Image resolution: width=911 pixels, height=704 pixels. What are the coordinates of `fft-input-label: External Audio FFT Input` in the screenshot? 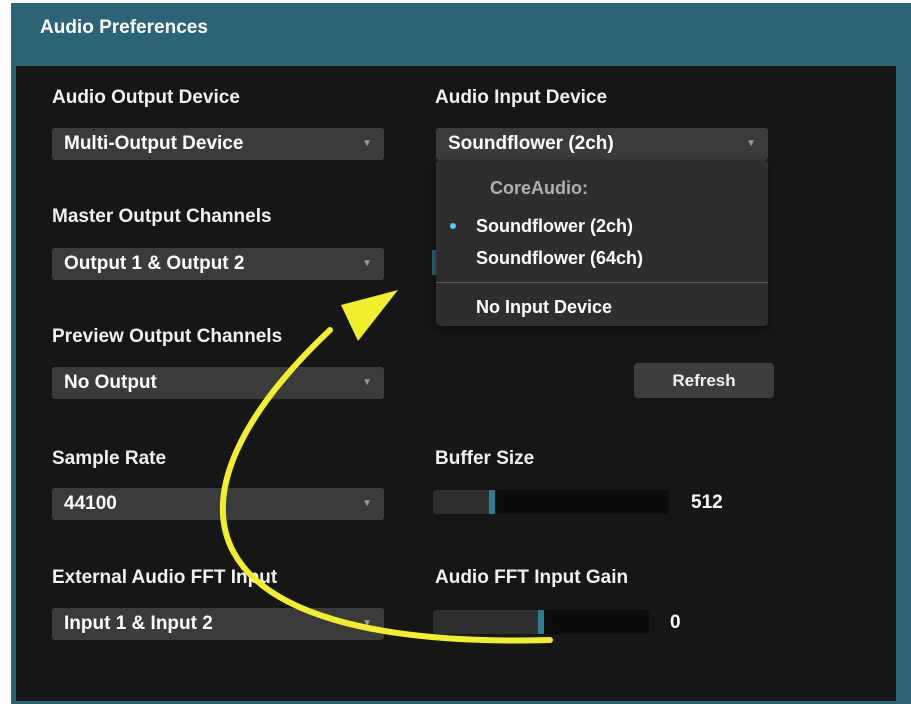 It's located at (165, 577).